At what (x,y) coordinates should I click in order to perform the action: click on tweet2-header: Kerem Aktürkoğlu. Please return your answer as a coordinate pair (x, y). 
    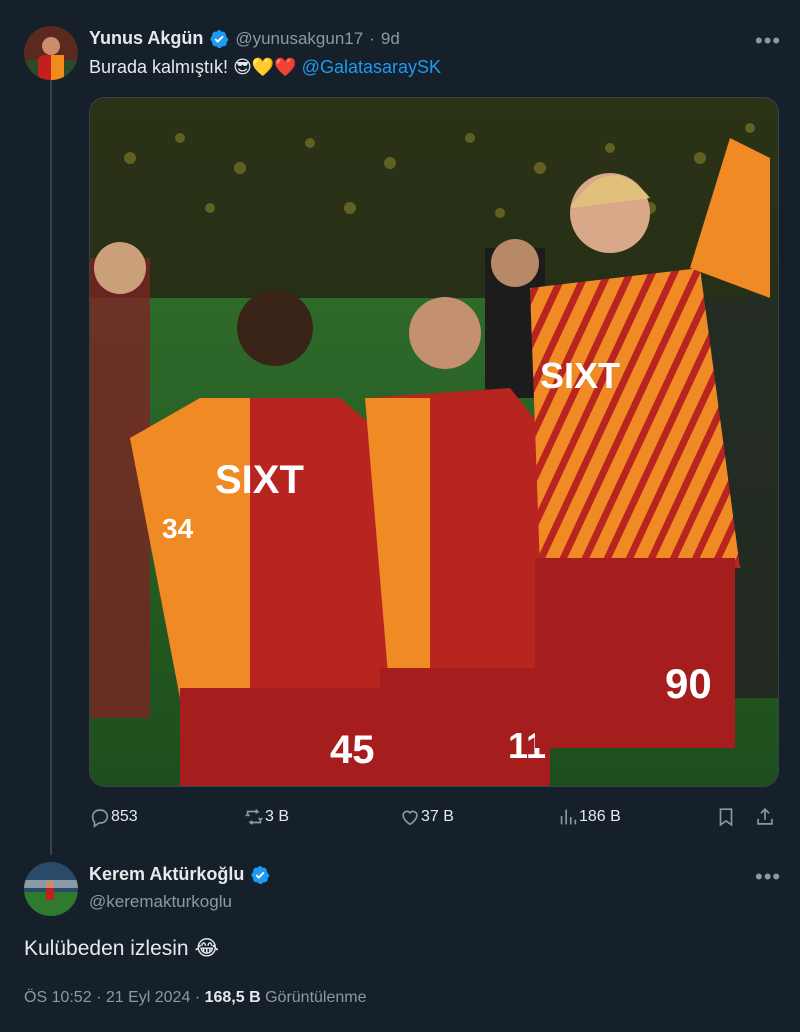
    Looking at the image, I should click on (179, 874).